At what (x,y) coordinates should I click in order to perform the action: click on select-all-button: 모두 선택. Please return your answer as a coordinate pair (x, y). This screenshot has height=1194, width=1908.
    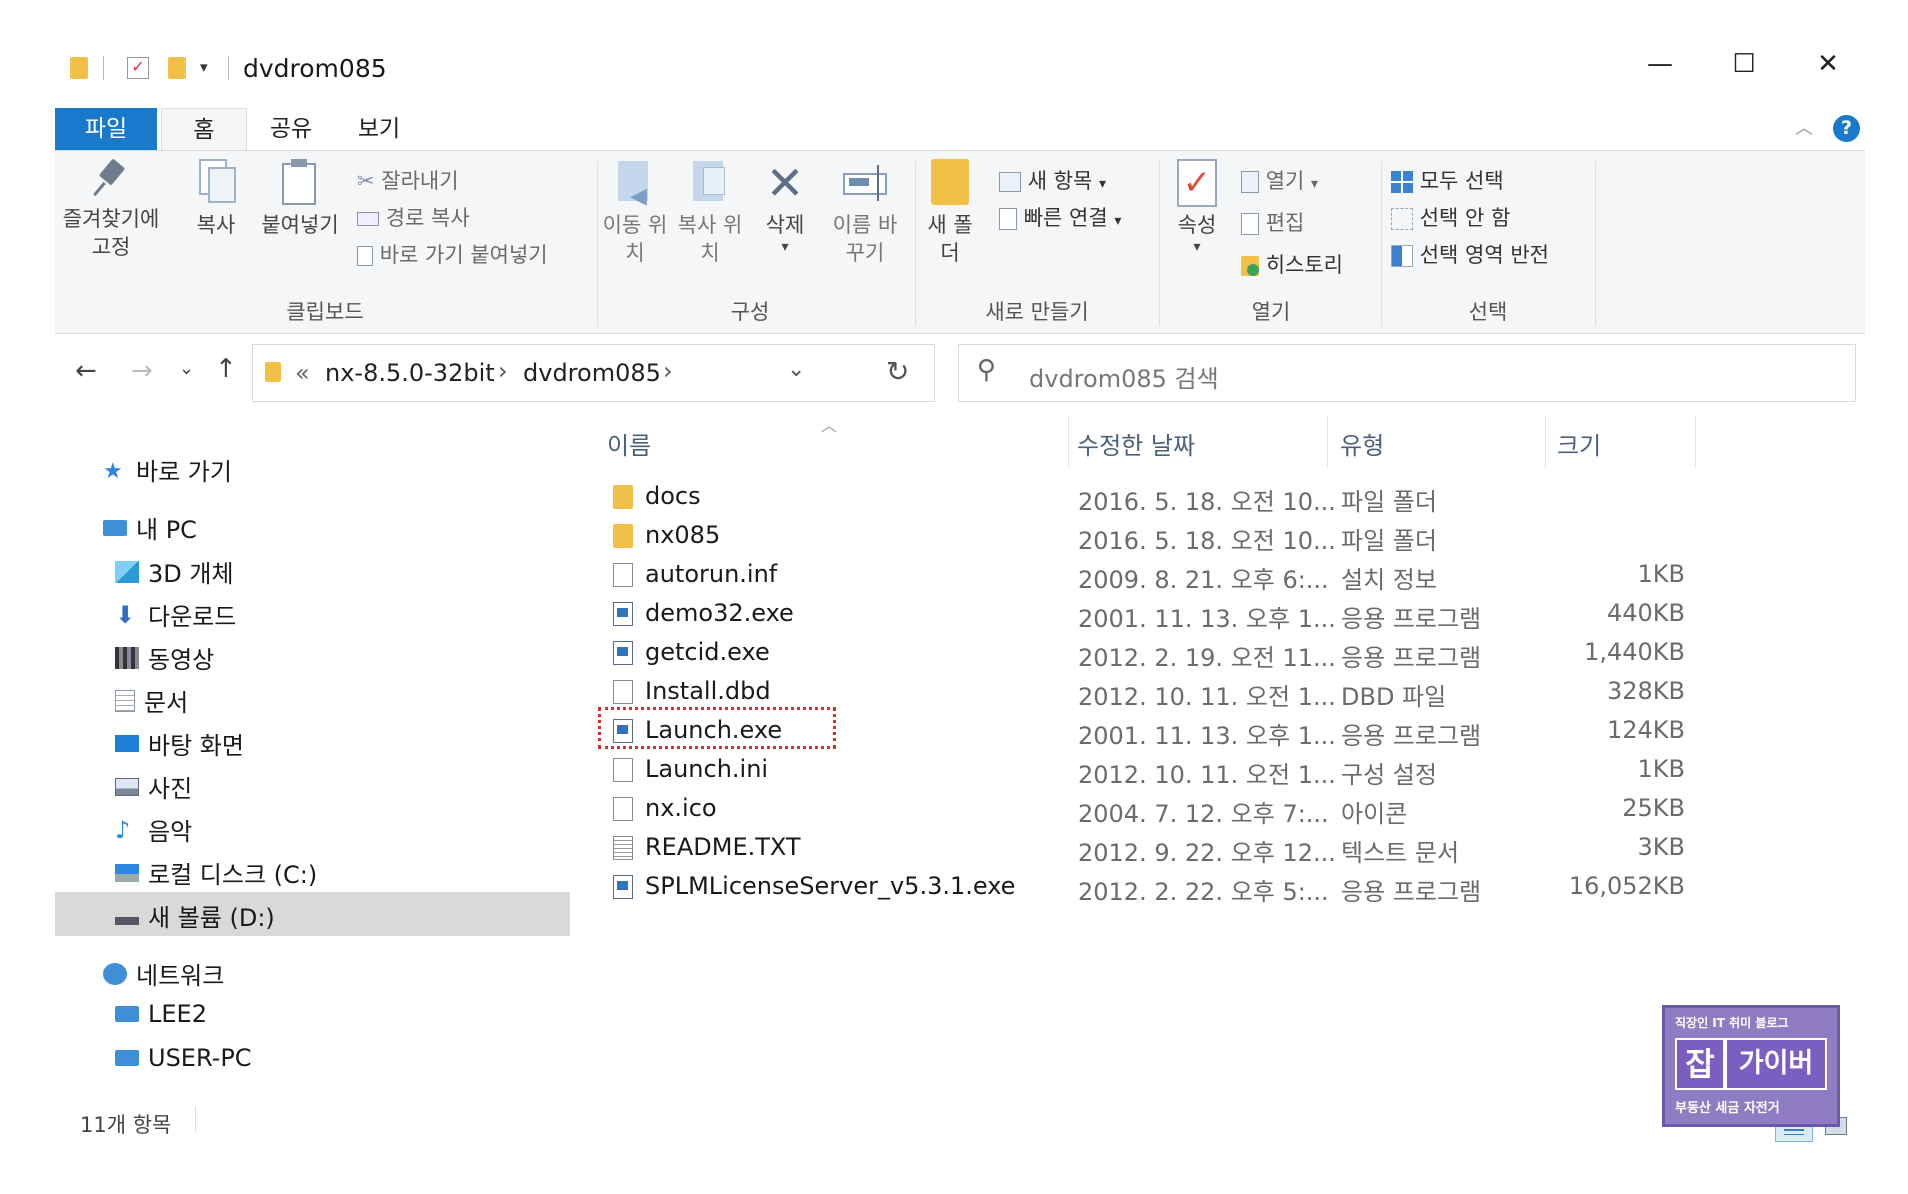
    Looking at the image, I should click on (1447, 180).